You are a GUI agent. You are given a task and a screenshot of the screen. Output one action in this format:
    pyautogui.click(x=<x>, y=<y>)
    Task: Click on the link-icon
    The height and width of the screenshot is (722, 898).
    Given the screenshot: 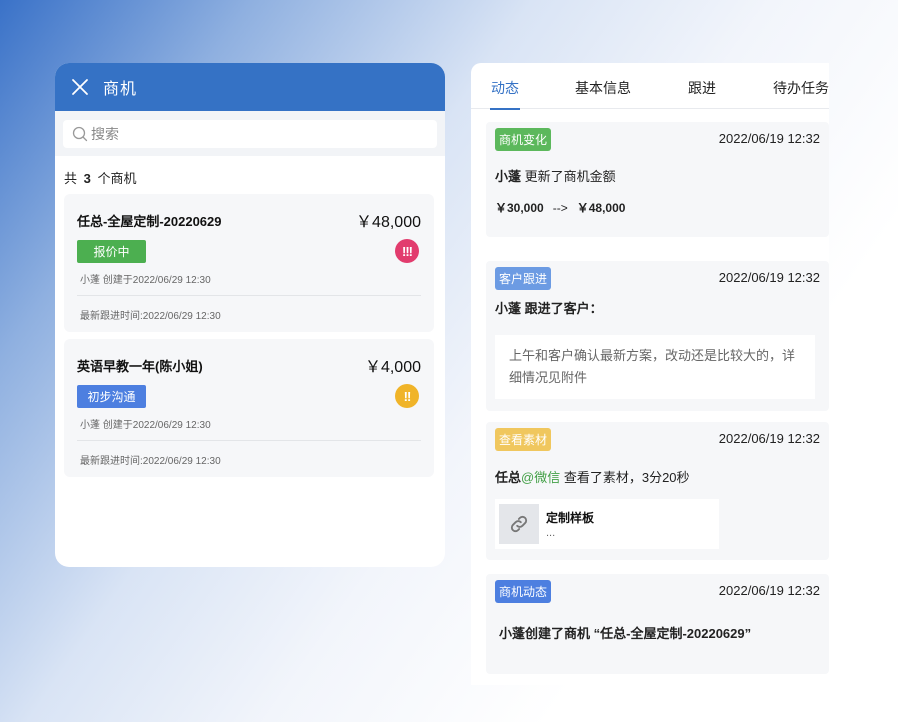 What is the action you would take?
    pyautogui.click(x=519, y=524)
    